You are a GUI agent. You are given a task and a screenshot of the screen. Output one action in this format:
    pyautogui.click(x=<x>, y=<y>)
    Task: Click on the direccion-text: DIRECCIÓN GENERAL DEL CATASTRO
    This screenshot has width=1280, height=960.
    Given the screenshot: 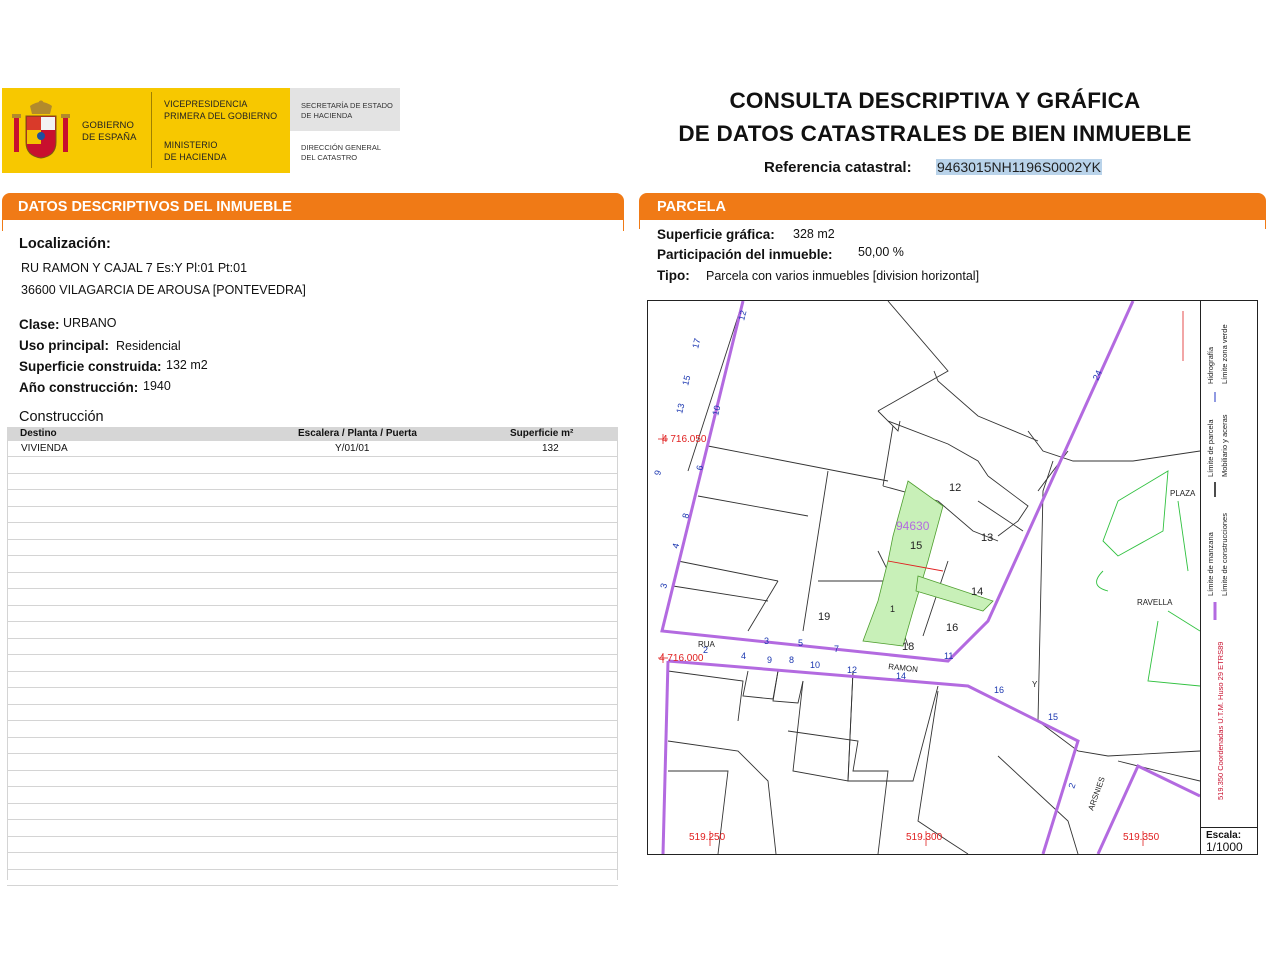 What is the action you would take?
    pyautogui.click(x=341, y=153)
    